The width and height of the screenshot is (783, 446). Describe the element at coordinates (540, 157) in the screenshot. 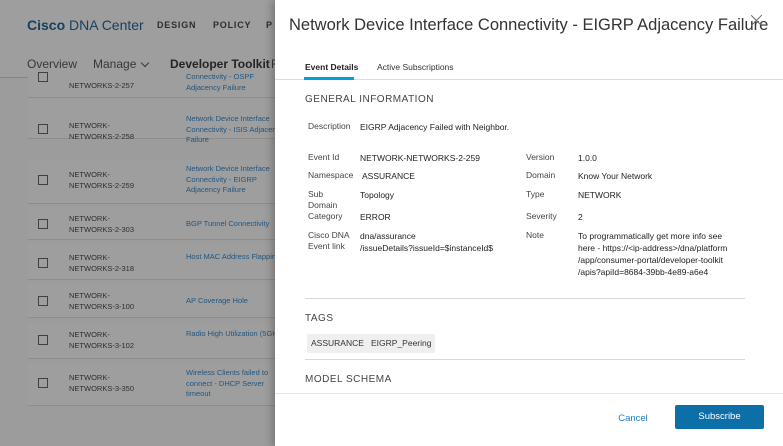

I see `version-label: Version` at that location.